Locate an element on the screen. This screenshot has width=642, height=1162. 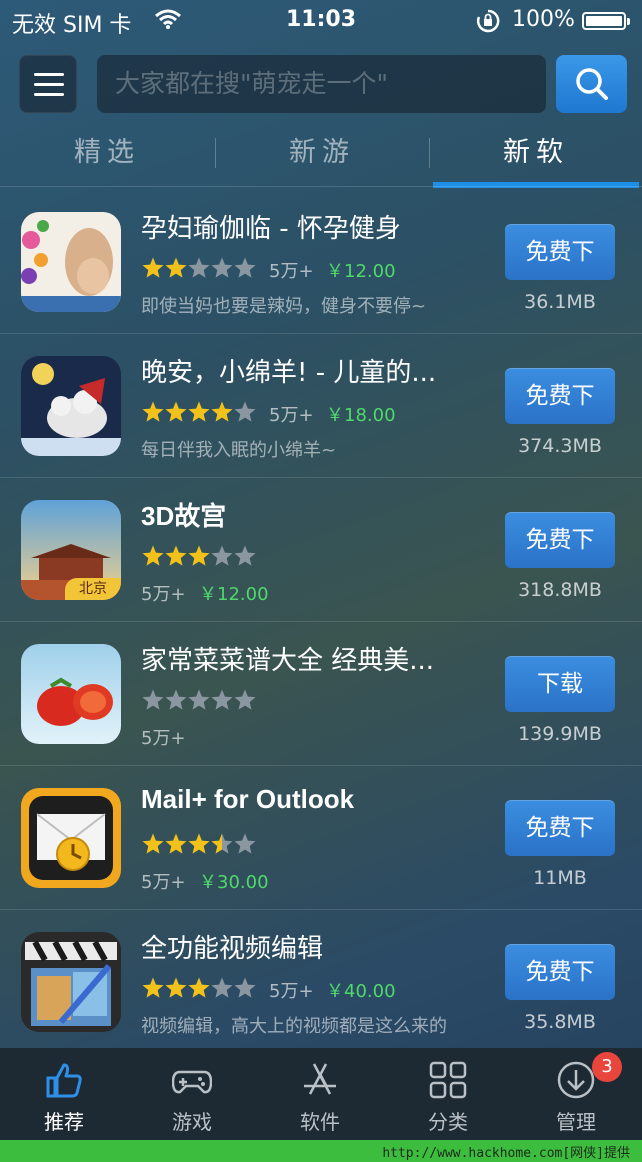
app-name: 全功能视频编辑 is located at coordinates (232, 949).